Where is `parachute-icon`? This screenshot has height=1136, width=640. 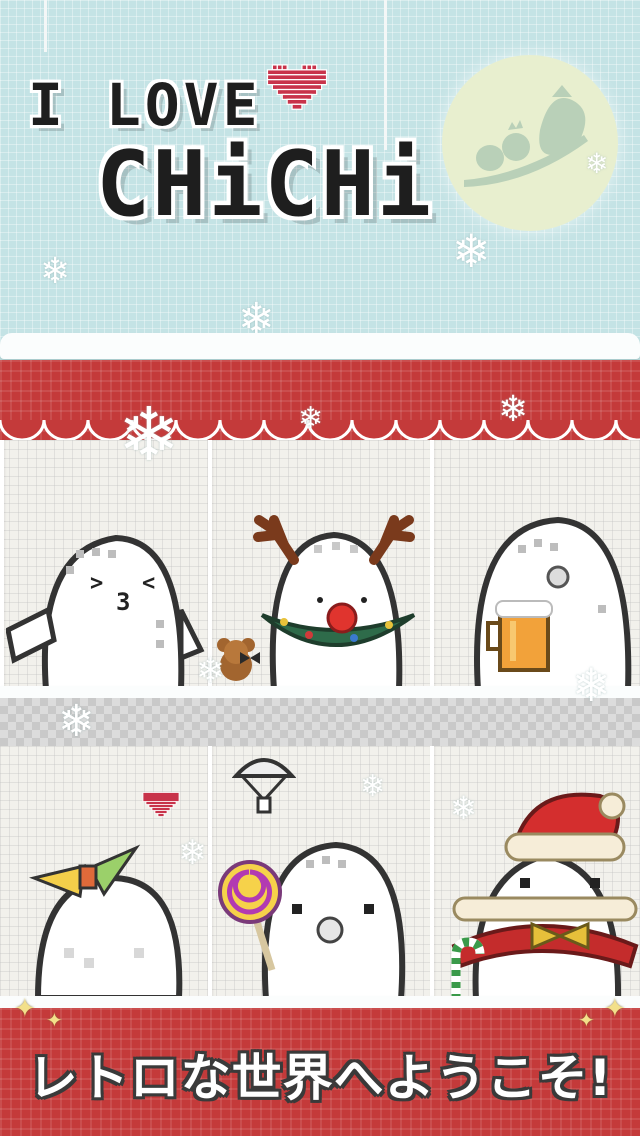
parachute-icon is located at coordinates (264, 786).